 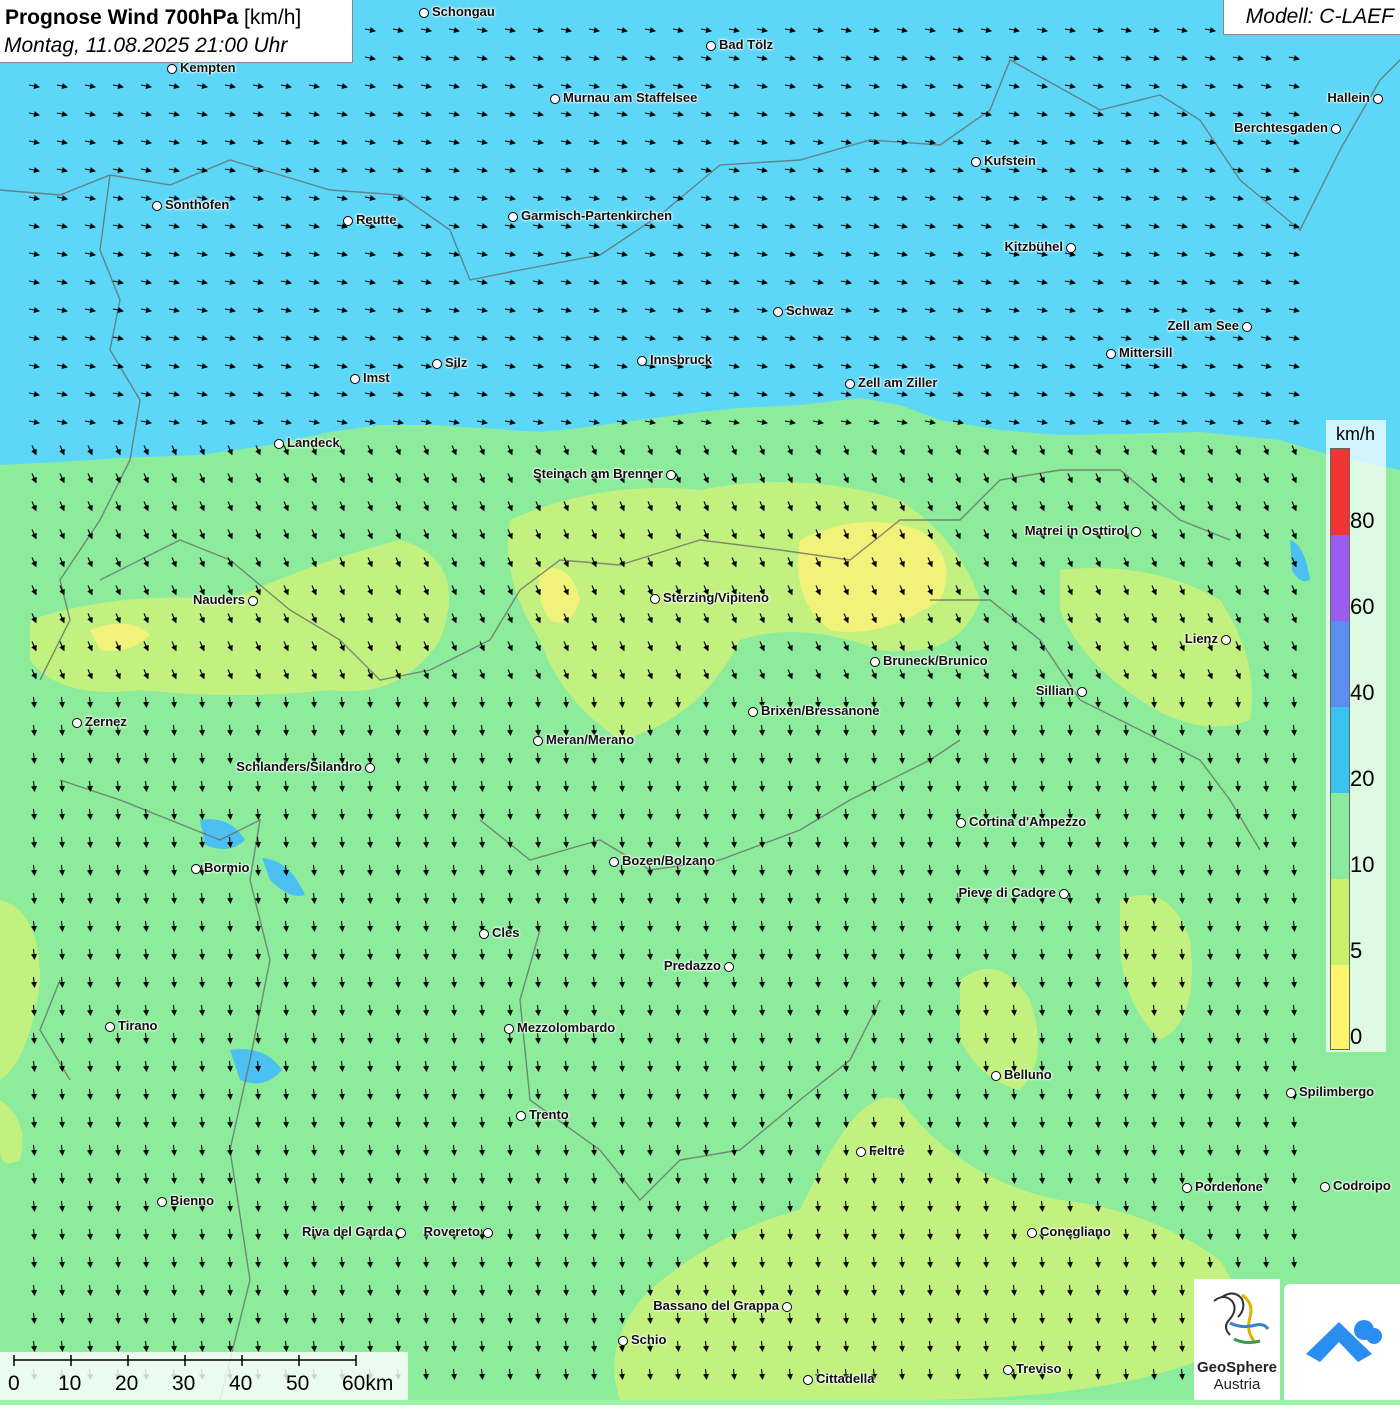 What do you see at coordinates (1362, 520) in the screenshot?
I see `legend-tick: 80` at bounding box center [1362, 520].